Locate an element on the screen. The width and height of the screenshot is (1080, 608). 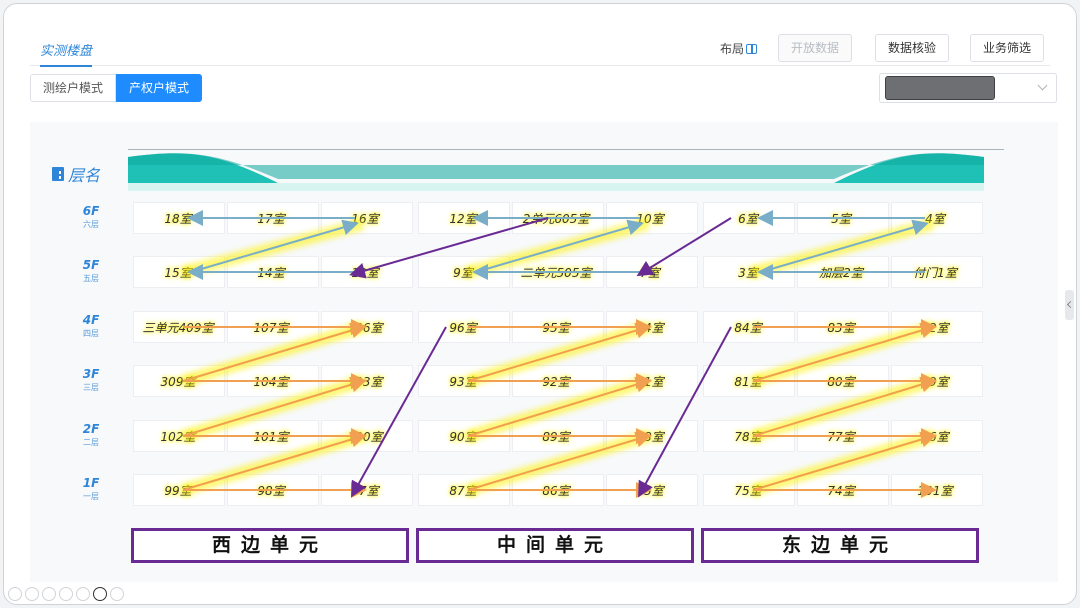
room-label: 15室 is located at coordinates (177, 272).